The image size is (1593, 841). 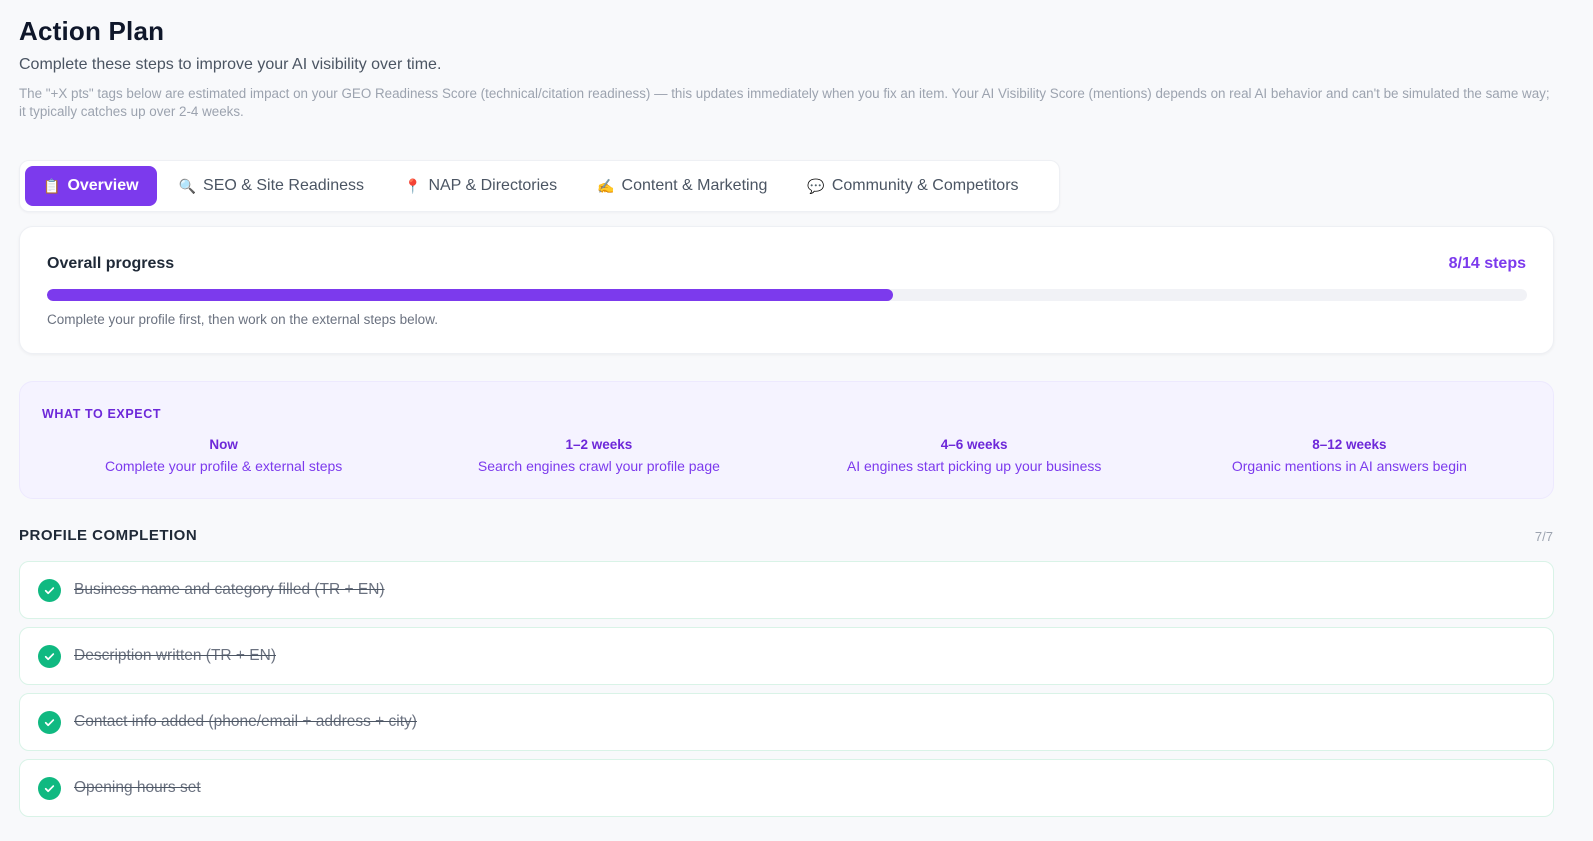 What do you see at coordinates (1349, 466) in the screenshot?
I see `stage-description: Organic mentions in AI answers begin` at bounding box center [1349, 466].